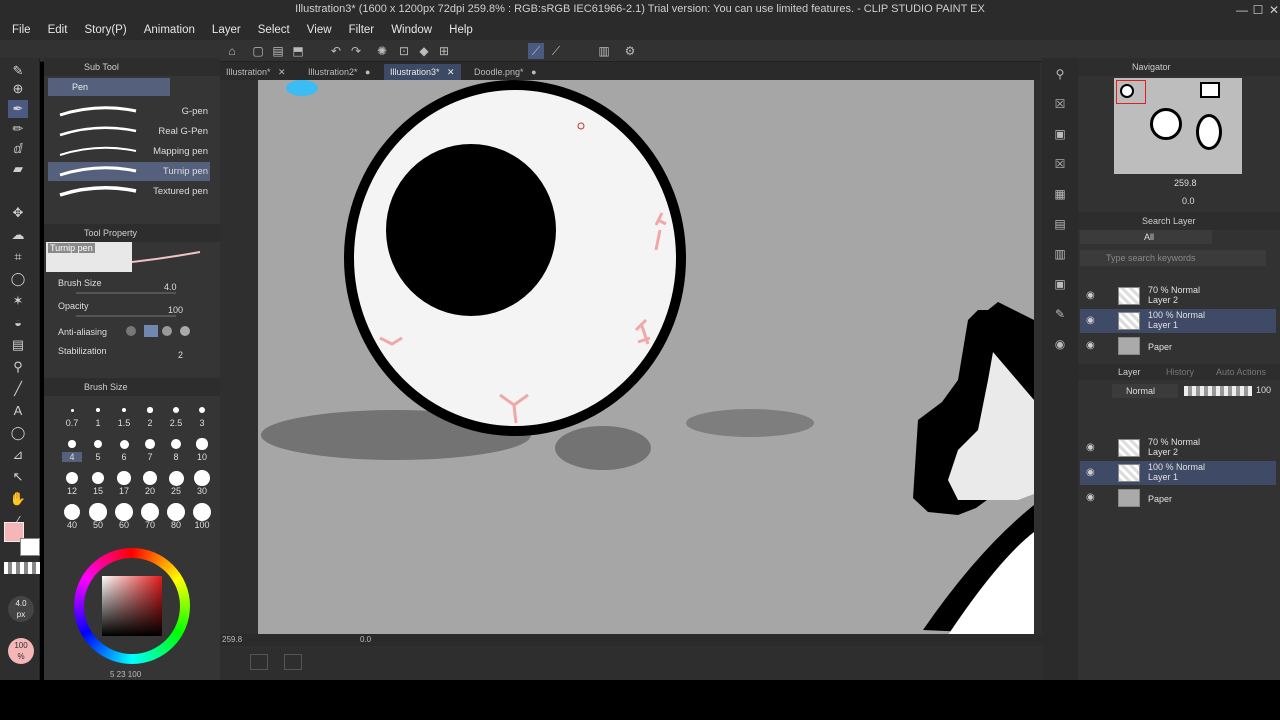 Image resolution: width=1280 pixels, height=720 pixels. What do you see at coordinates (126, 316) in the screenshot?
I see `opacity-slider` at bounding box center [126, 316].